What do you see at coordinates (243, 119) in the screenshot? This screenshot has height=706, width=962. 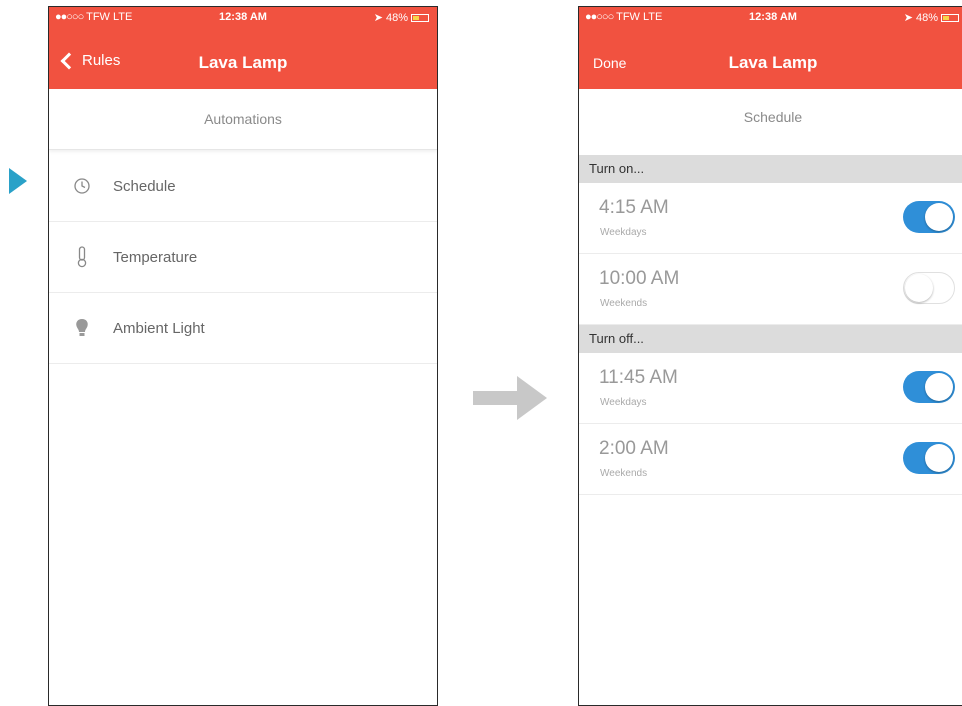 I see `subheader: Automations` at bounding box center [243, 119].